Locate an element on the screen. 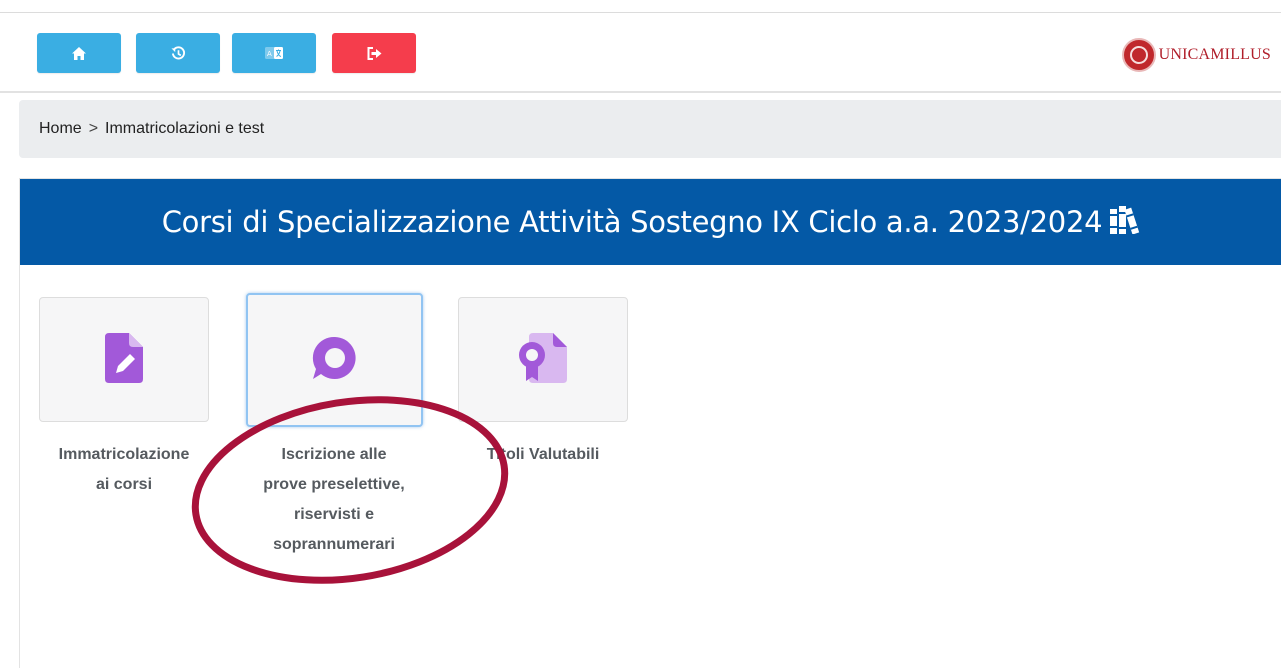  tile-iscrizione-prove is located at coordinates (334, 360).